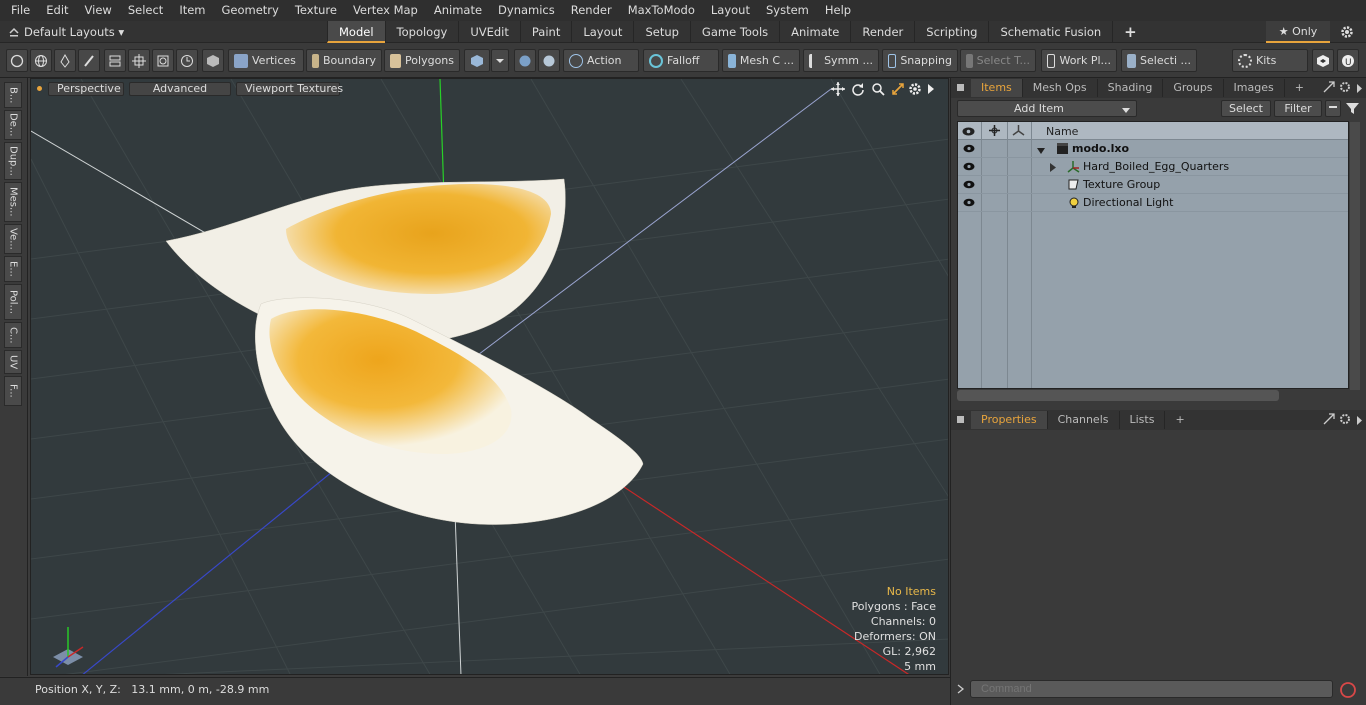 The image size is (1366, 705). I want to click on symmetry-sphere-icon, so click(525, 60).